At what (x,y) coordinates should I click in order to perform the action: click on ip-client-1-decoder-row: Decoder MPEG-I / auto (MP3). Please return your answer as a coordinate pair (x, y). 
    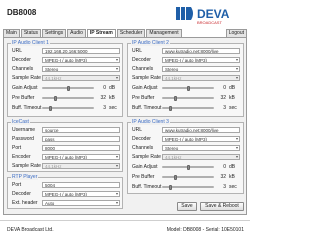
    Looking at the image, I should click on (65, 60).